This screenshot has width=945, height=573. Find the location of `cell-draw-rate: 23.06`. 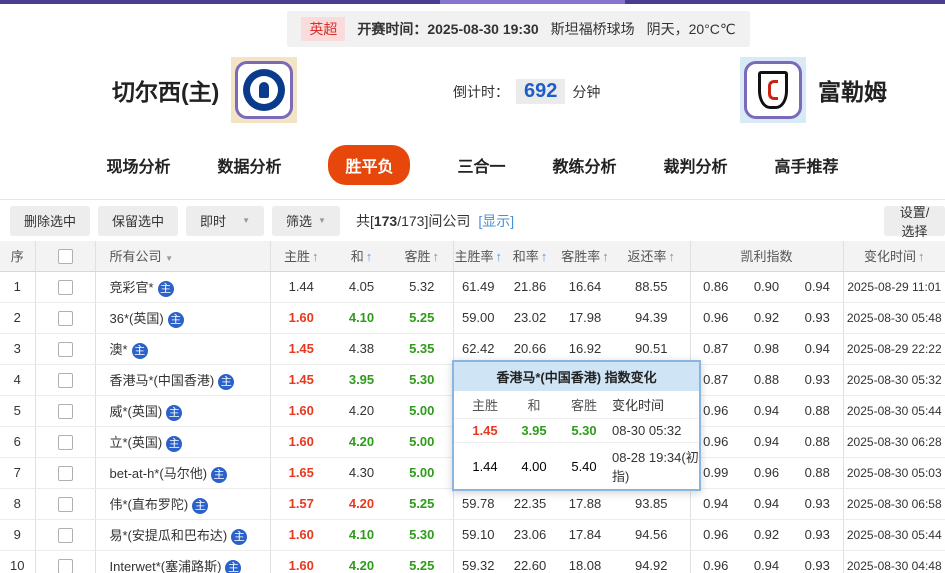

cell-draw-rate: 23.06 is located at coordinates (530, 535).